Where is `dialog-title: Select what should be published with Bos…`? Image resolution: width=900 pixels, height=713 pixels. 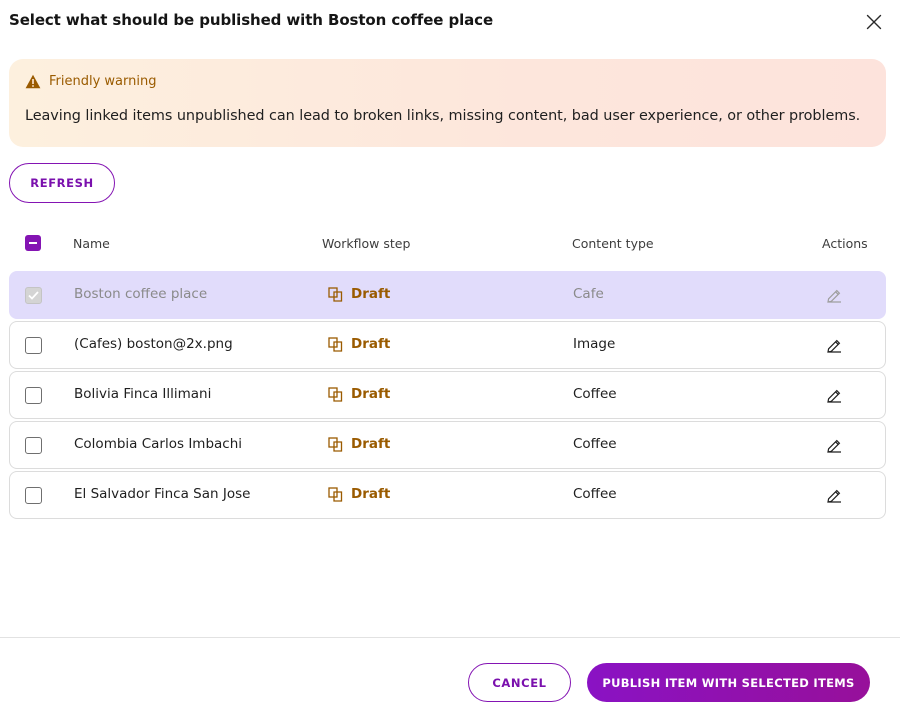 dialog-title: Select what should be published with Bos… is located at coordinates (251, 20).